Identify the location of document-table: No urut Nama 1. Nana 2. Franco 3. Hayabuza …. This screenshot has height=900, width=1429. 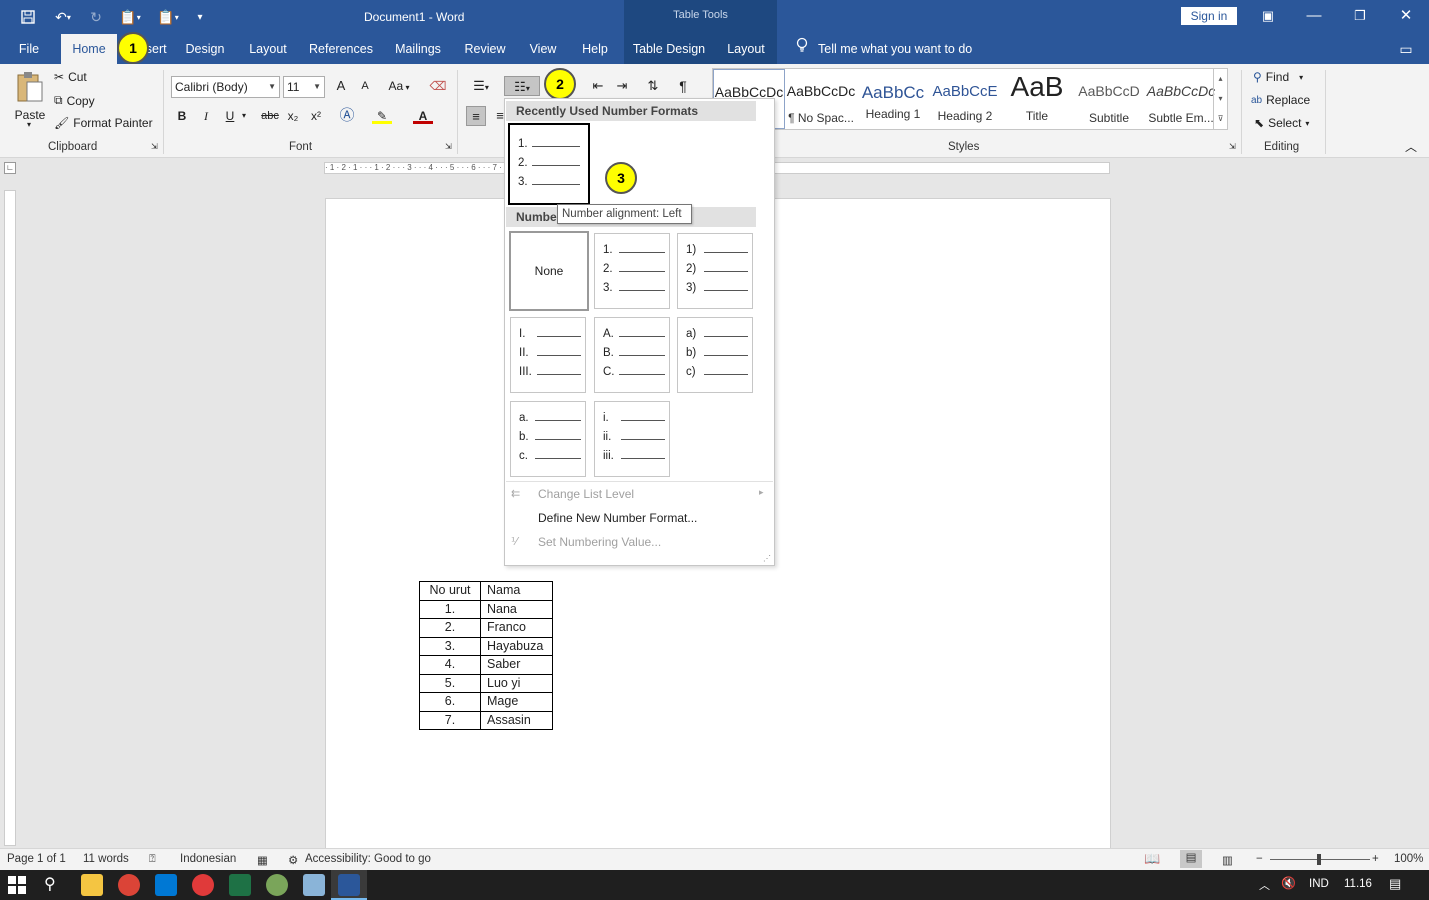
(486, 655).